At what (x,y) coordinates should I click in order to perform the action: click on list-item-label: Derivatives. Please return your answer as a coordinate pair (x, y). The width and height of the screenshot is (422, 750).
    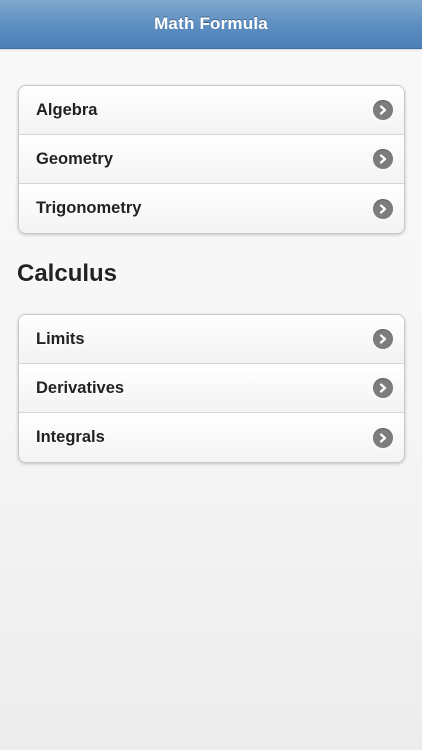
    Looking at the image, I should click on (80, 387).